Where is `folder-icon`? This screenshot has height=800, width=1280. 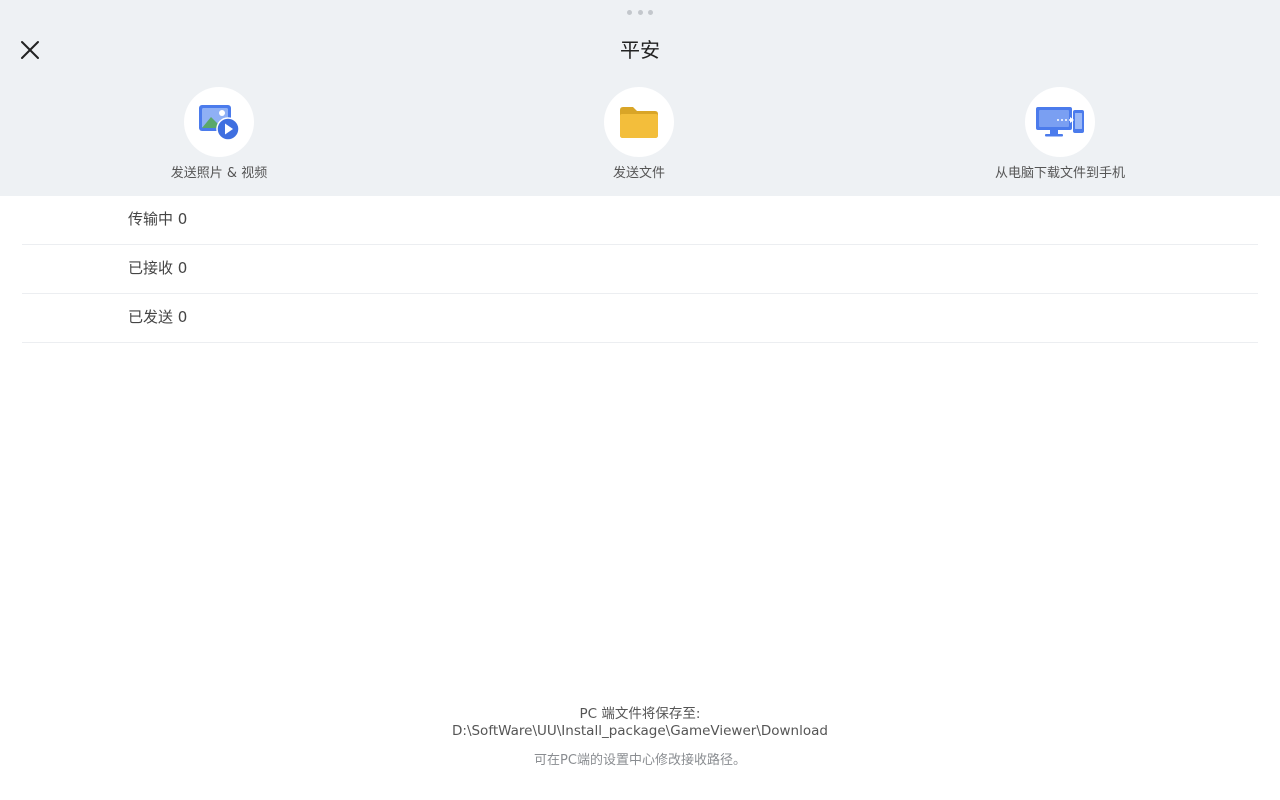 folder-icon is located at coordinates (639, 122).